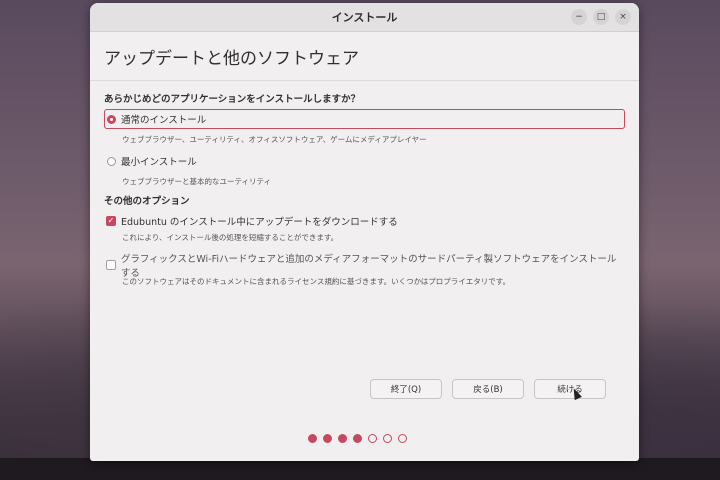 The width and height of the screenshot is (720, 480). I want to click on back-button: 戻る(B), so click(488, 389).